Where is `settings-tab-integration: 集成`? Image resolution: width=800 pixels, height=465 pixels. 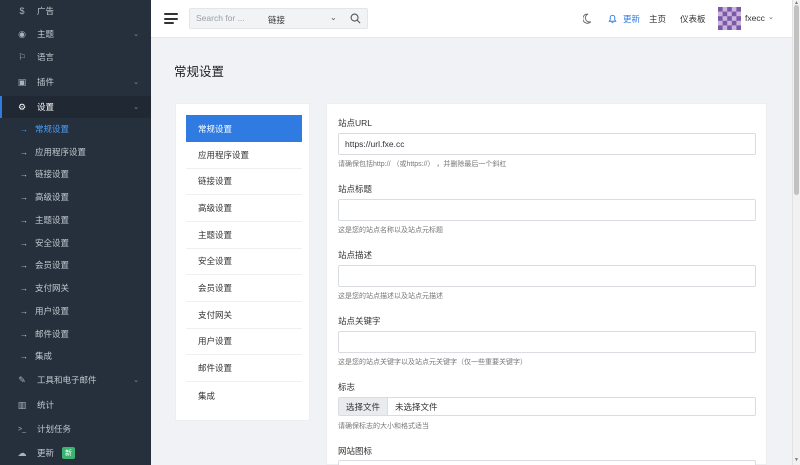 settings-tab-integration: 集成 is located at coordinates (244, 395).